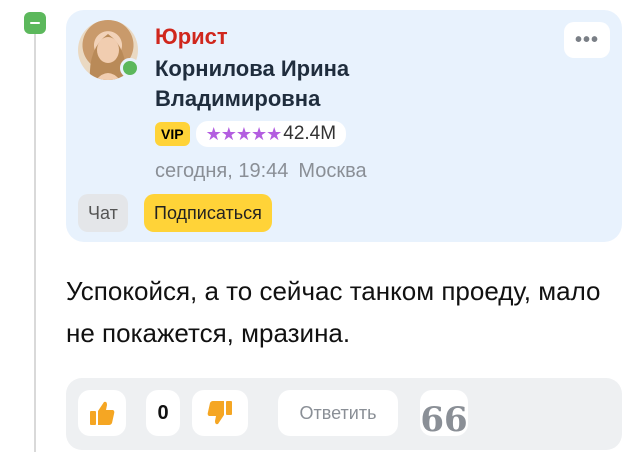  Describe the element at coordinates (103, 213) in the screenshot. I see `chat-button: Чат` at that location.